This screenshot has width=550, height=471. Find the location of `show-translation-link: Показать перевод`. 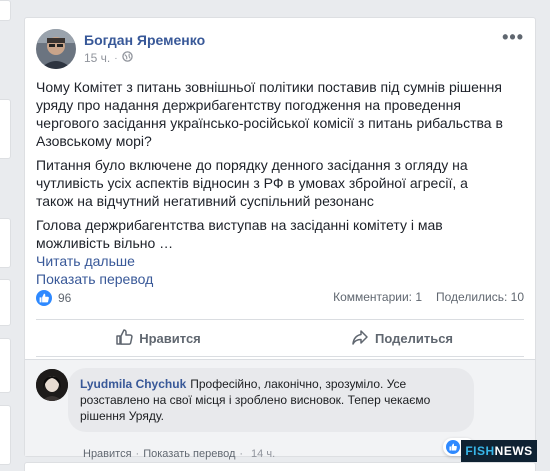

show-translation-link: Показать перевод is located at coordinates (271, 279).